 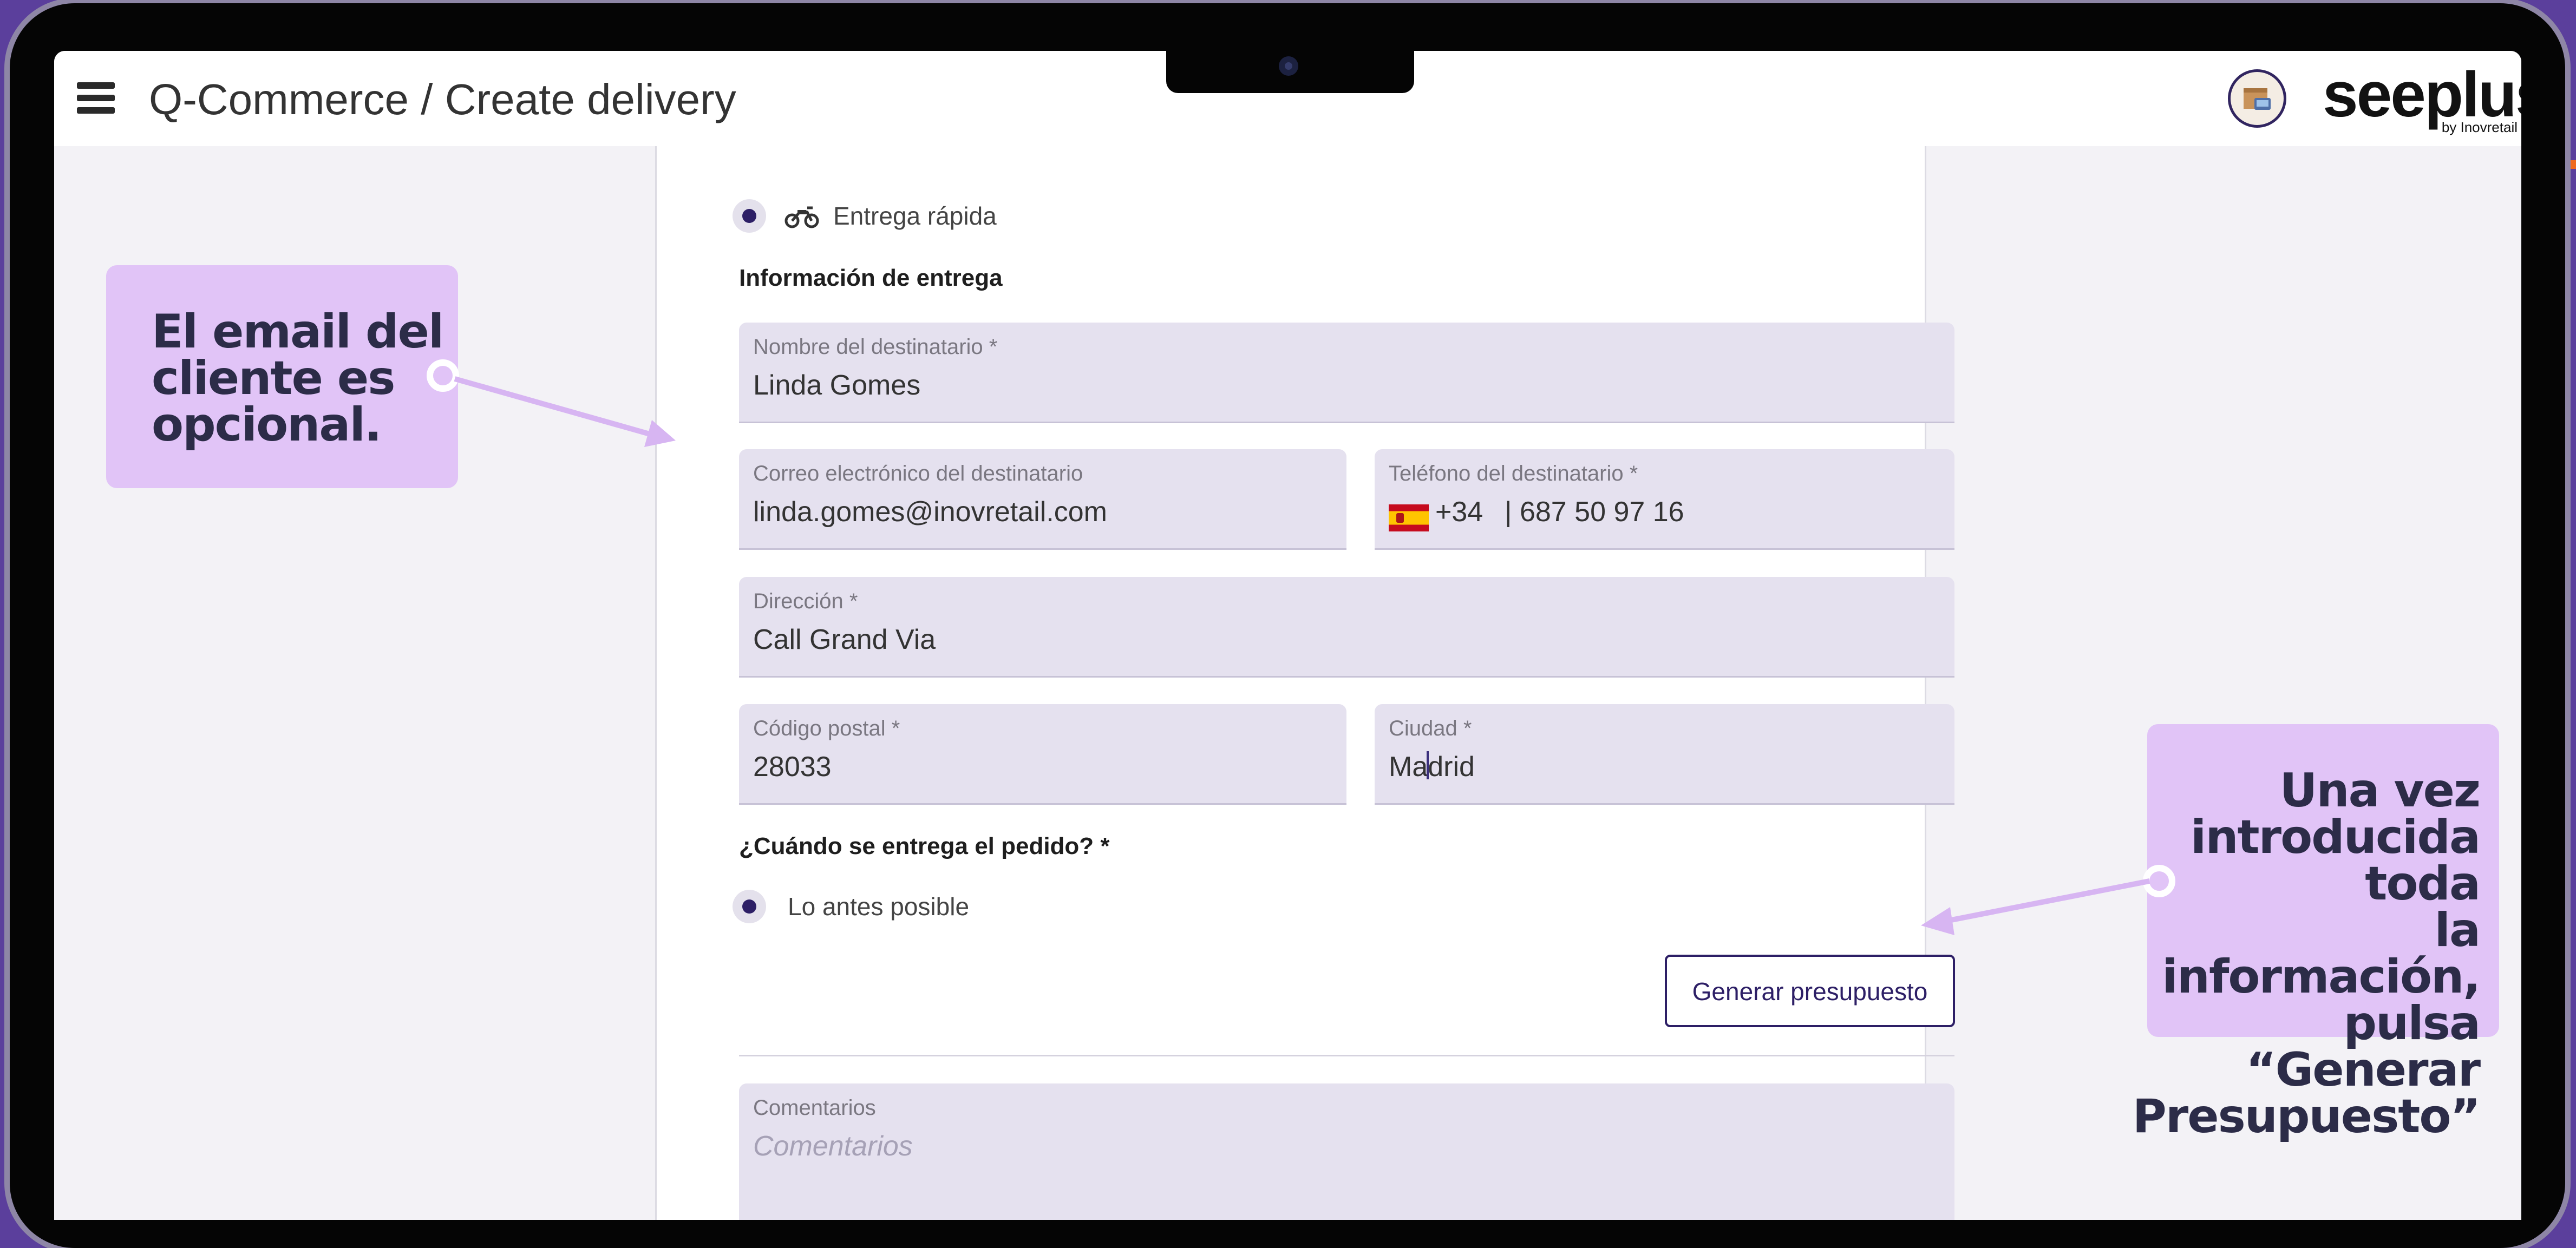 I want to click on callout-line: Una vez, so click(x=2380, y=791).